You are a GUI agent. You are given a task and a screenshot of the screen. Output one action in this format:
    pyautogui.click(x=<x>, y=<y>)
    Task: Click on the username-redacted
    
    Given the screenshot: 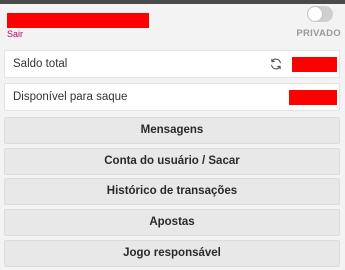 What is the action you would take?
    pyautogui.click(x=78, y=20)
    